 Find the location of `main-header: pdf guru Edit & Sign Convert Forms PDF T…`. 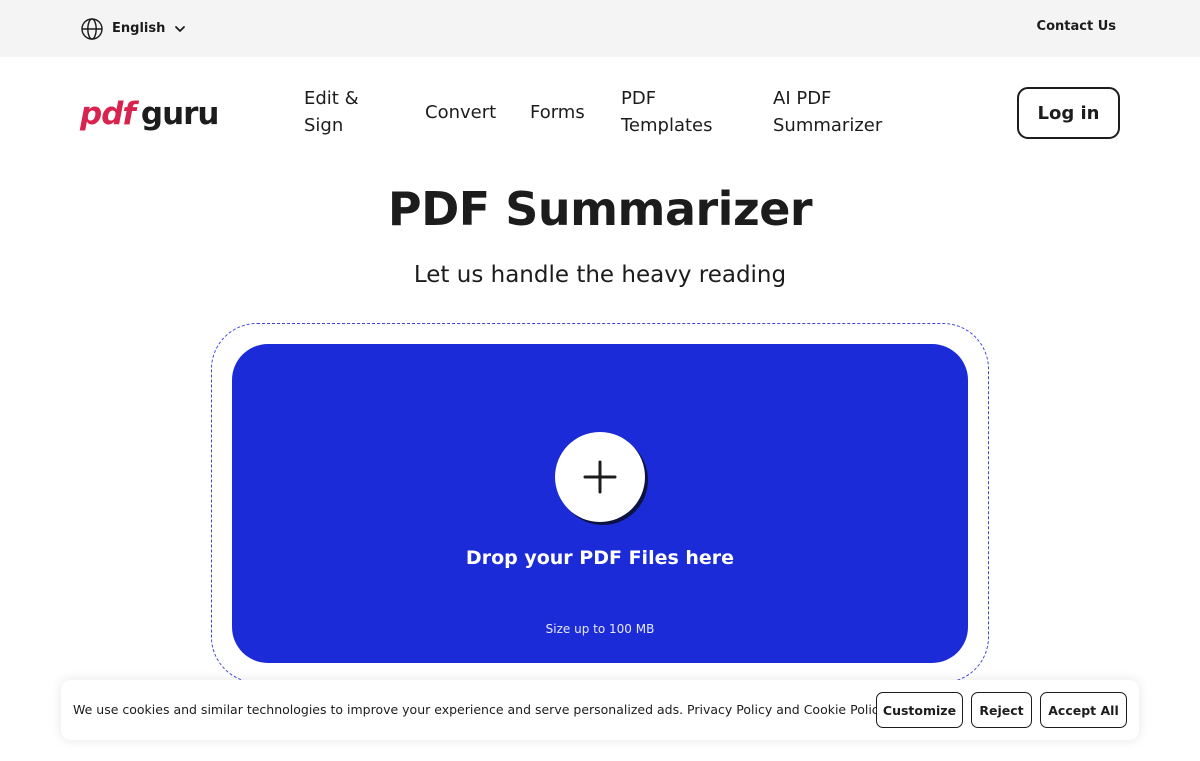

main-header: pdf guru Edit & Sign Convert Forms PDF T… is located at coordinates (600, 112).